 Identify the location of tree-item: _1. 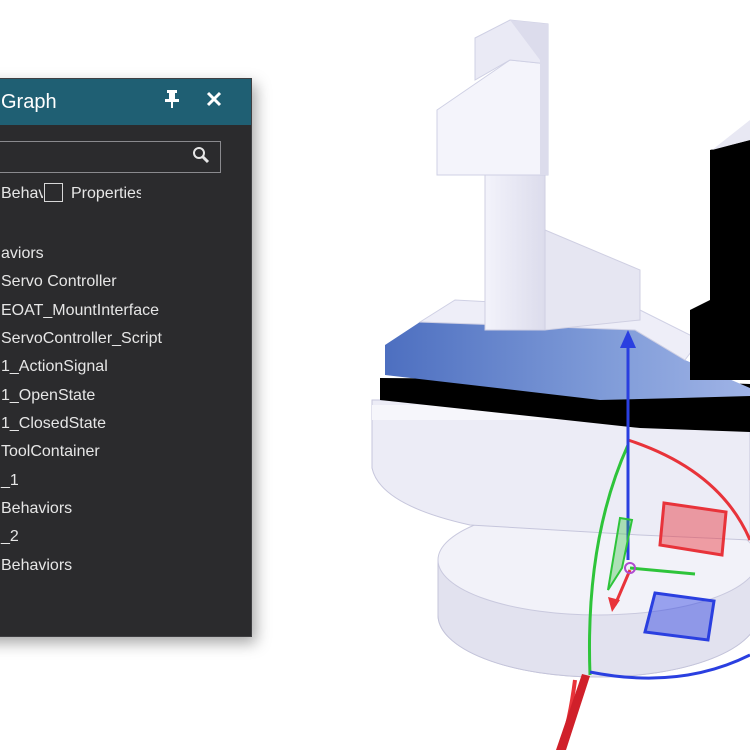
(10, 481).